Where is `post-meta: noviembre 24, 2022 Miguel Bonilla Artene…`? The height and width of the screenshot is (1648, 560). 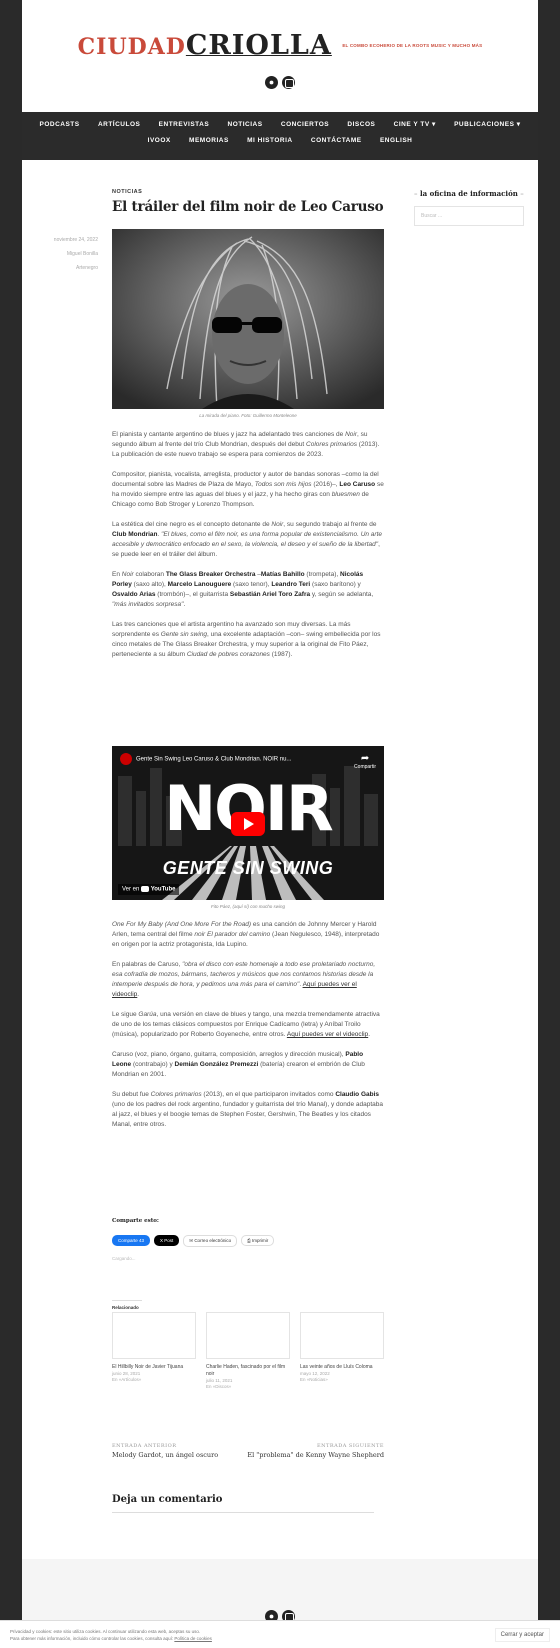
post-meta: noviembre 24, 2022 Miguel Bonilla Artene… is located at coordinates (72, 254).